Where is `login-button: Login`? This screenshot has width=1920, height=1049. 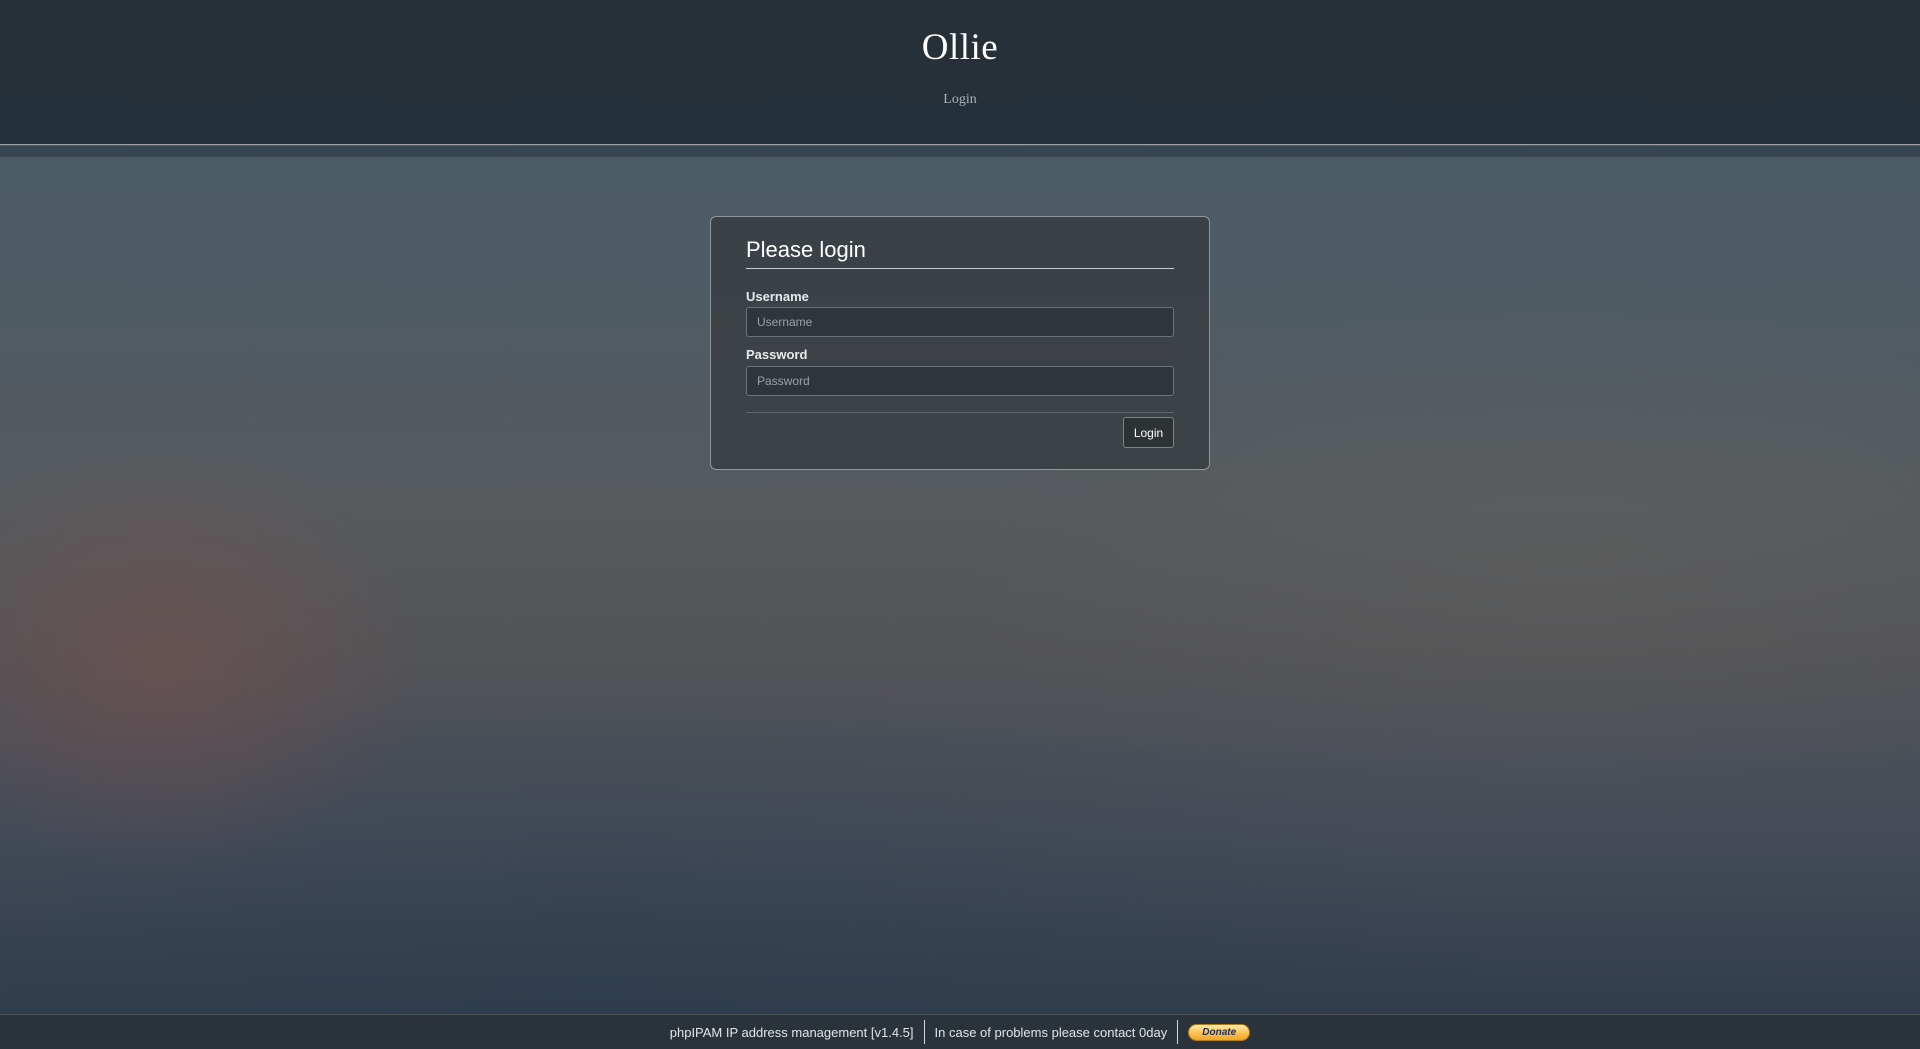
login-button: Login is located at coordinates (1148, 432).